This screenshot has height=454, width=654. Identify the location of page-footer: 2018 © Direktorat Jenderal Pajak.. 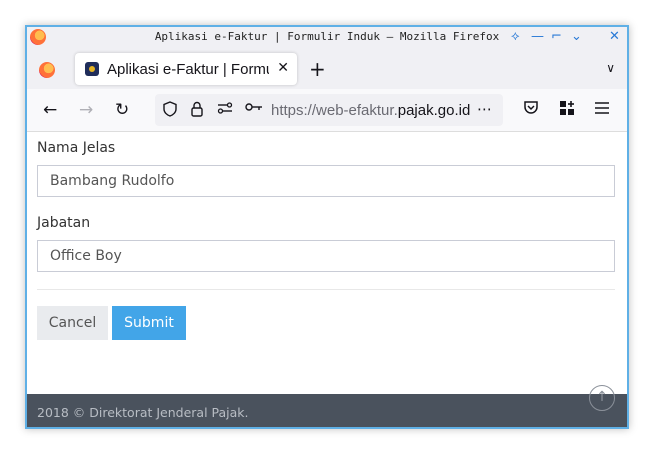
(327, 410).